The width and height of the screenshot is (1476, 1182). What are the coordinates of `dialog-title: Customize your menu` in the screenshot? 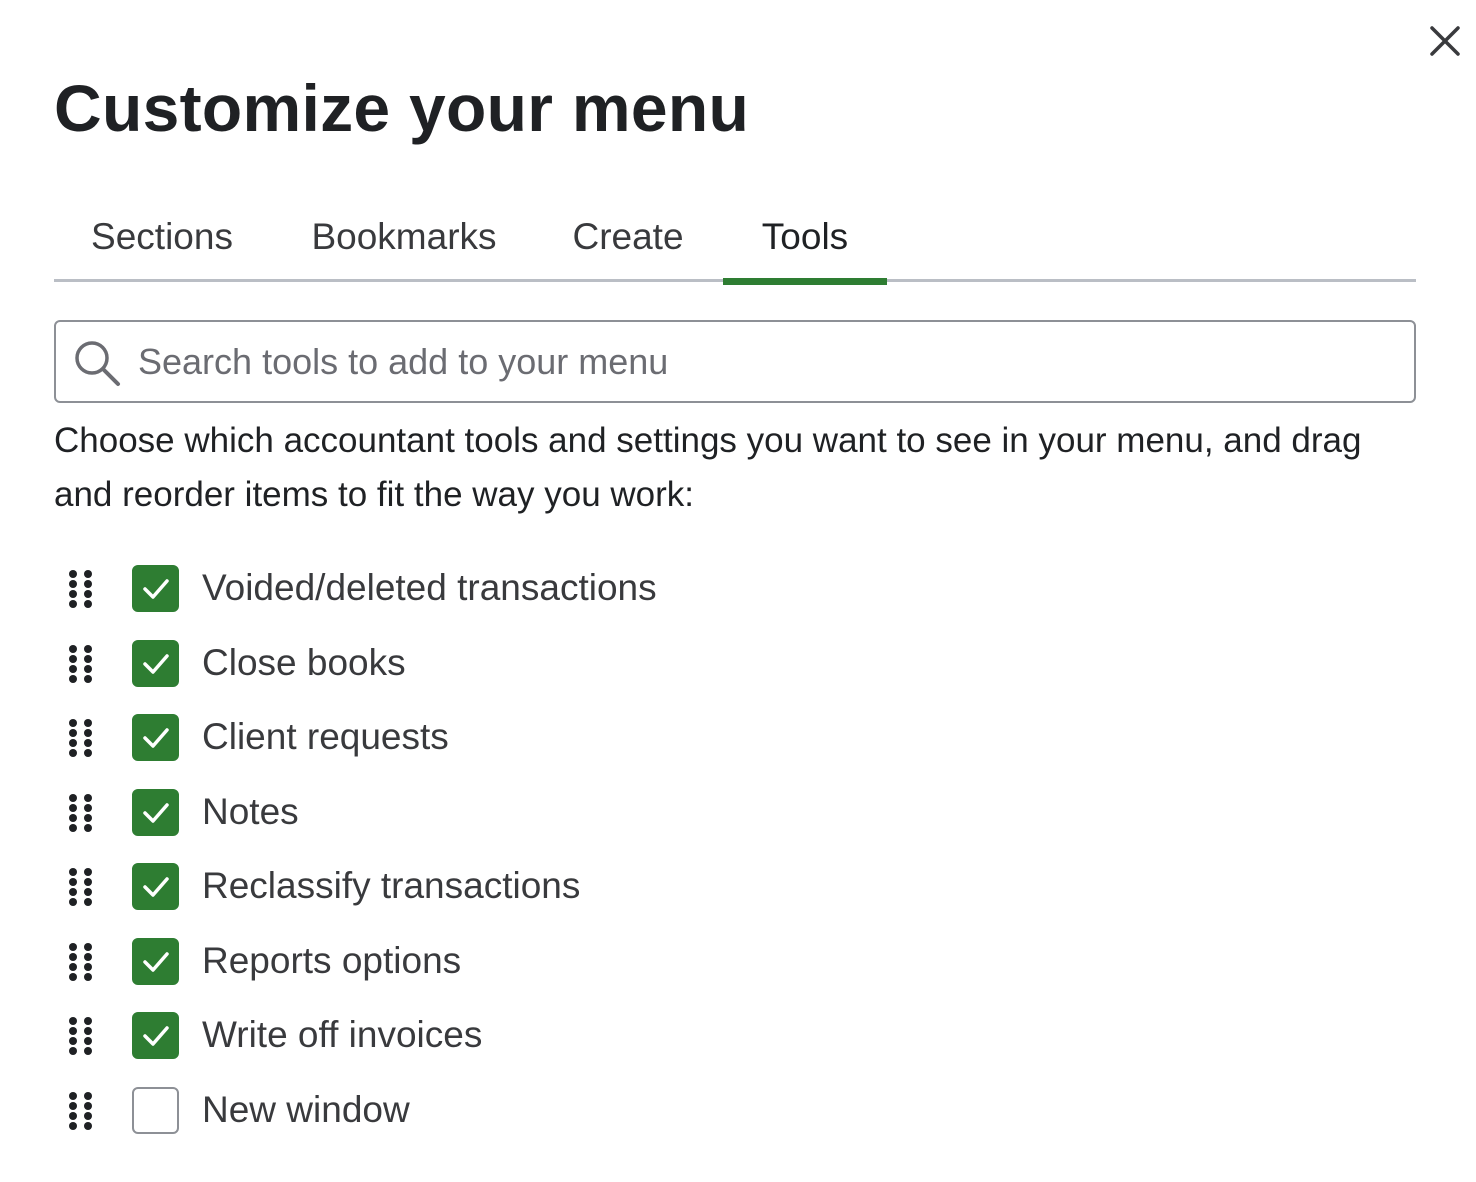 It's located at (402, 108).